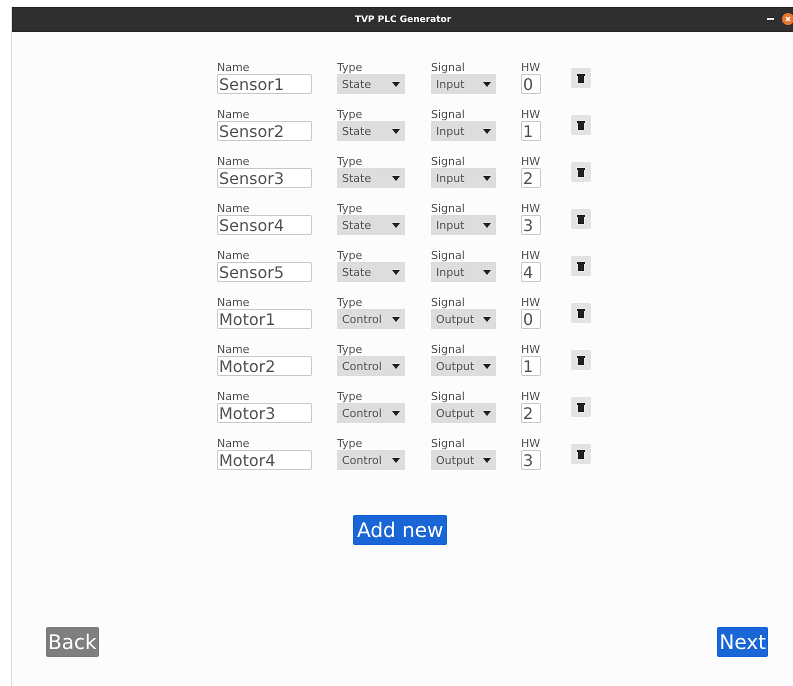  I want to click on name-field: Sensor4, so click(264, 225).